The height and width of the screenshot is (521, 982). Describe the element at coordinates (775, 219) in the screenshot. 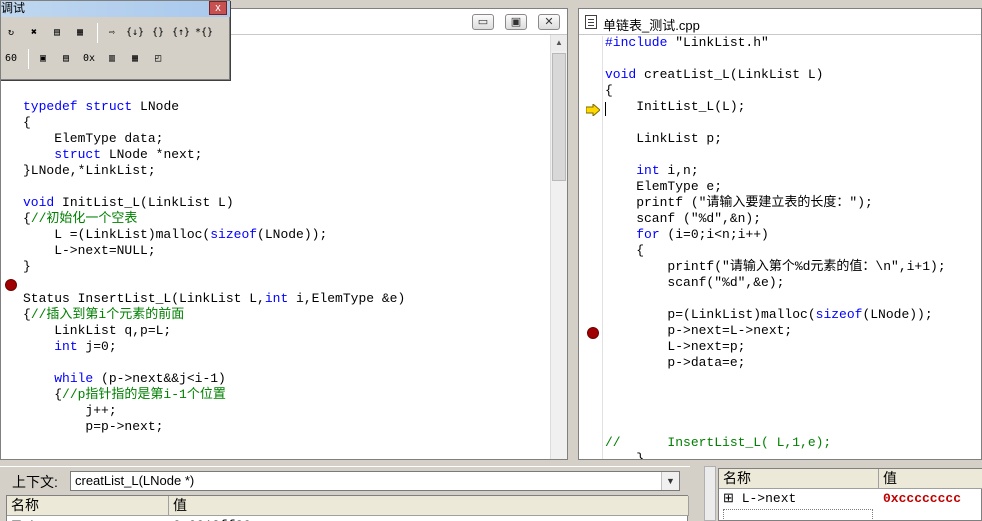

I see `code-line: scanf ("%d",&n);` at that location.